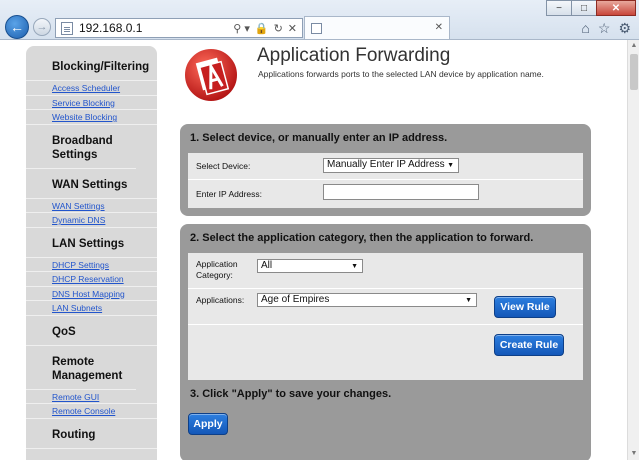  What do you see at coordinates (616, 8) in the screenshot?
I see `close-window-button: ✕` at bounding box center [616, 8].